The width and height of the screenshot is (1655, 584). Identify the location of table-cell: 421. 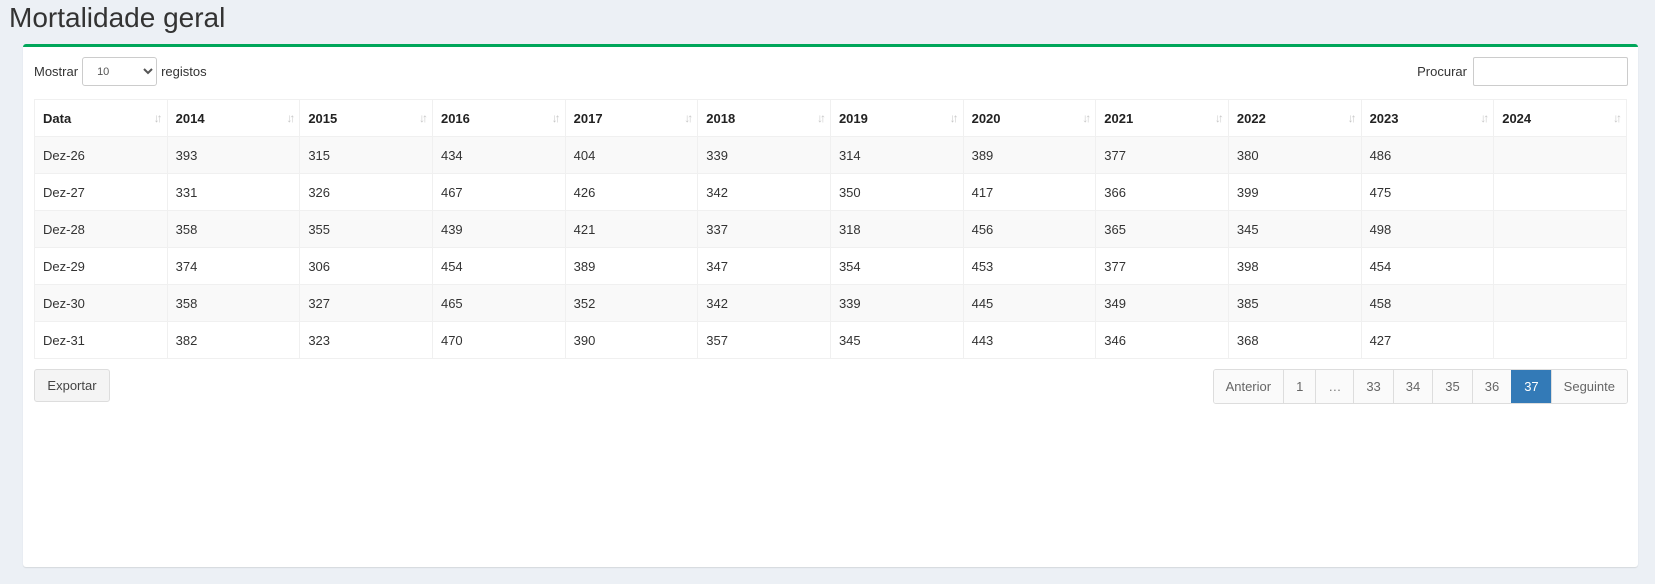
(631, 229).